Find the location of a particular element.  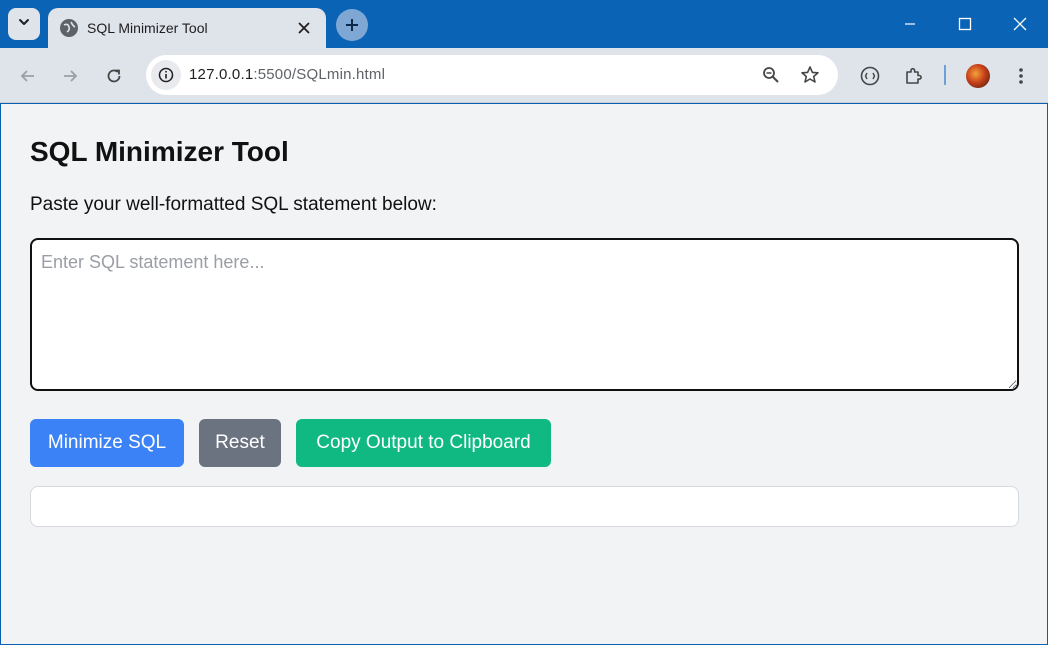

new-tab-button is located at coordinates (352, 25).